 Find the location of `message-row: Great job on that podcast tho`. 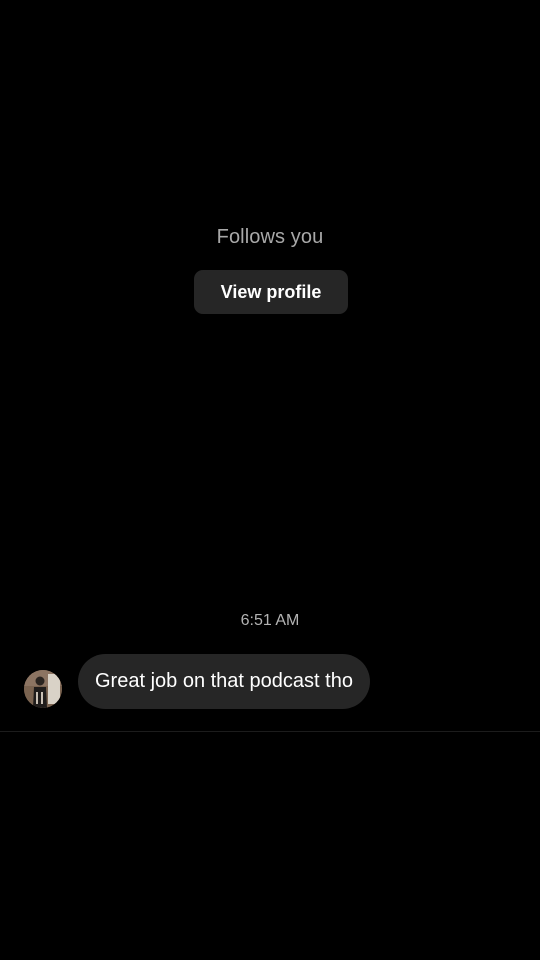

message-row: Great job on that podcast tho is located at coordinates (197, 681).